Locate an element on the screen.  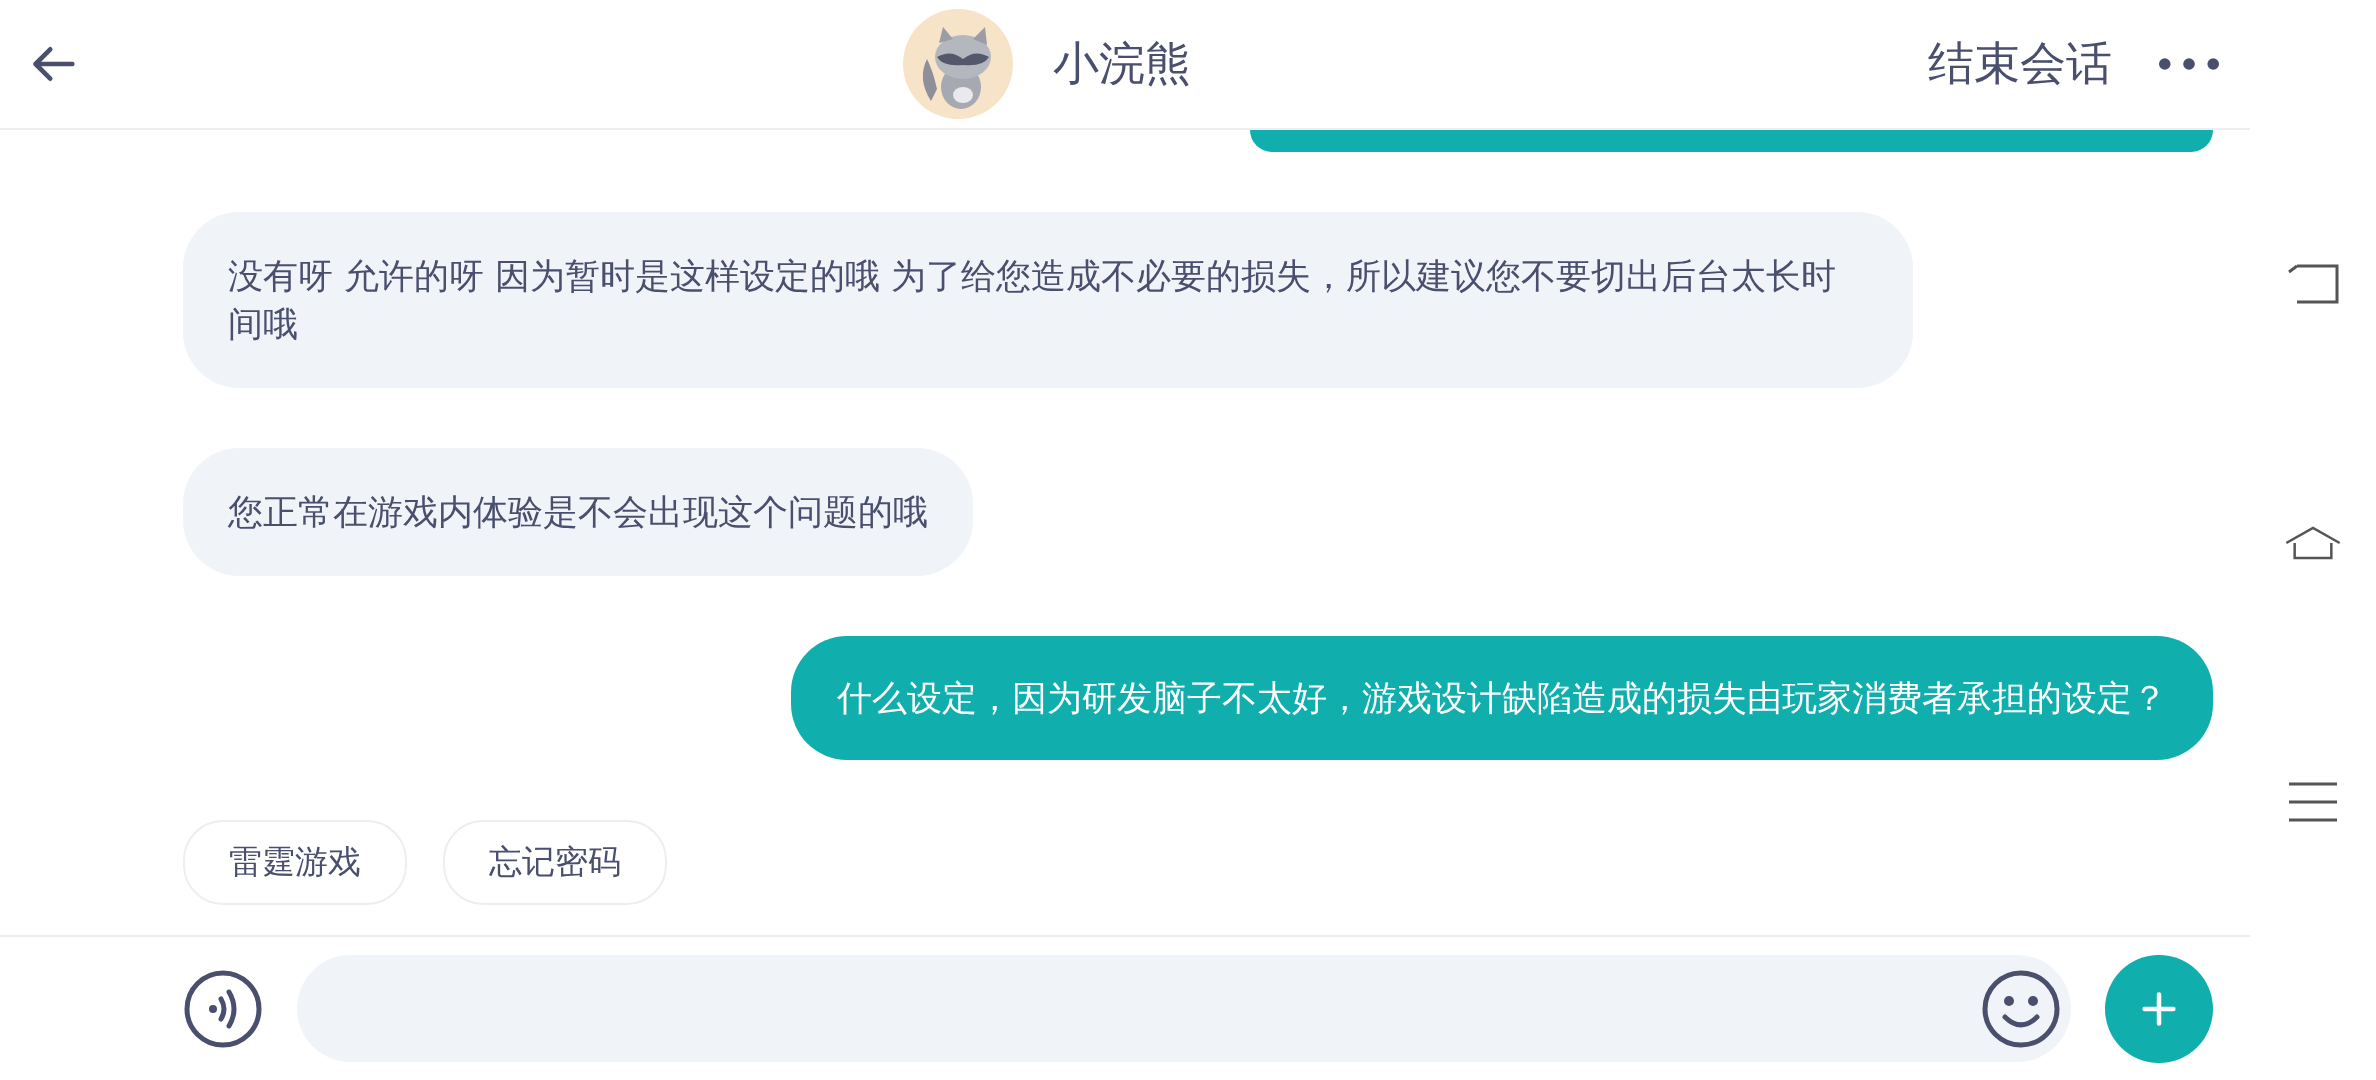
message-bubble: 没有呀 允许的呀 因为暂时是这样设定的哦 为了给您造成不必要的损失，所以建议您不要切出后台太长时间哦 is located at coordinates (1048, 300).